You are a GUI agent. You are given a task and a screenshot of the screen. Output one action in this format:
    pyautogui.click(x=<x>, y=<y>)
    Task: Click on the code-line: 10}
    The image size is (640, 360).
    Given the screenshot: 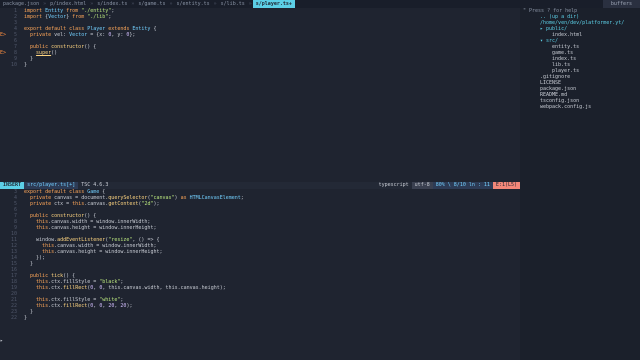 What is the action you would take?
    pyautogui.click(x=260, y=65)
    